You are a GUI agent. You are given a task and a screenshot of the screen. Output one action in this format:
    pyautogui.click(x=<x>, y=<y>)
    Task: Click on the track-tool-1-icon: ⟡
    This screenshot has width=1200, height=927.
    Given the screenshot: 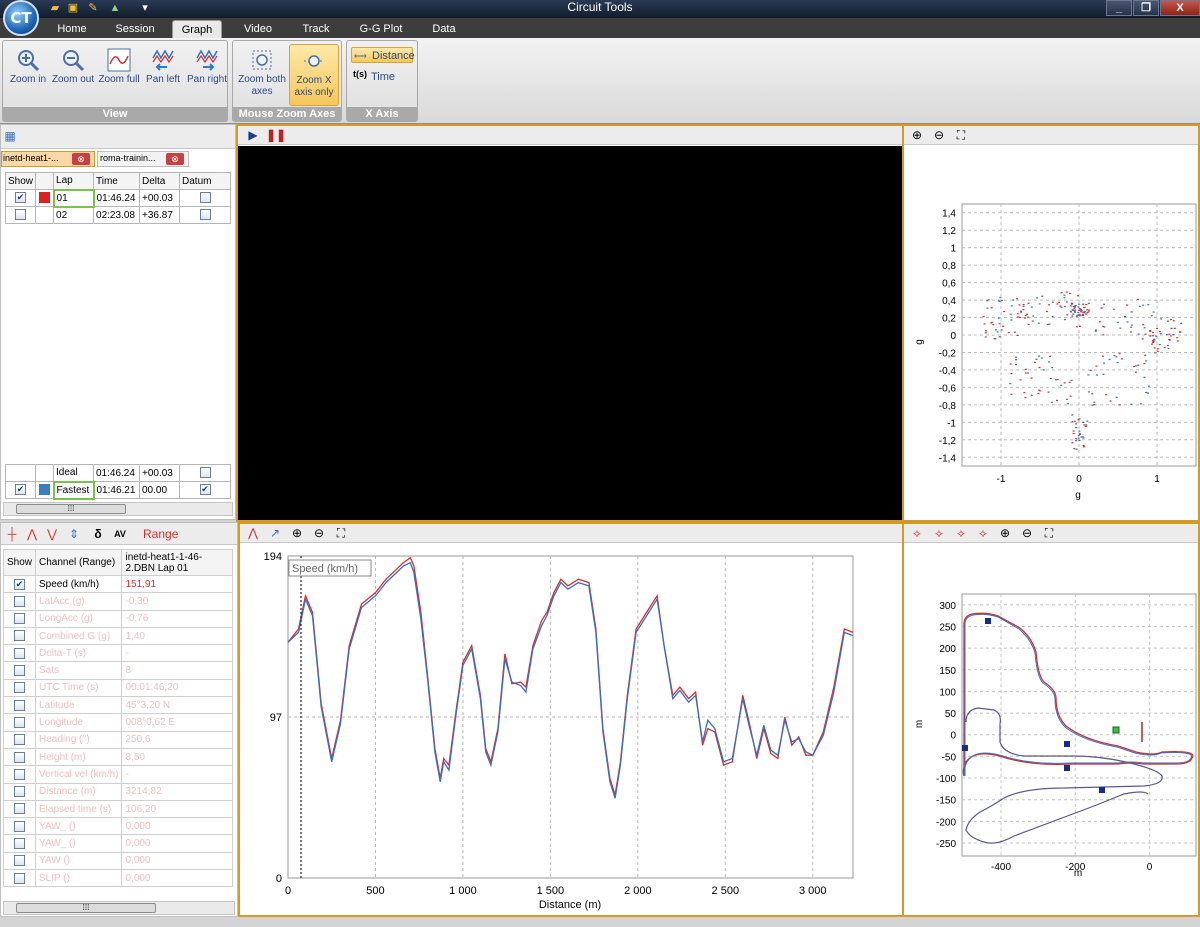 What is the action you would take?
    pyautogui.click(x=917, y=533)
    